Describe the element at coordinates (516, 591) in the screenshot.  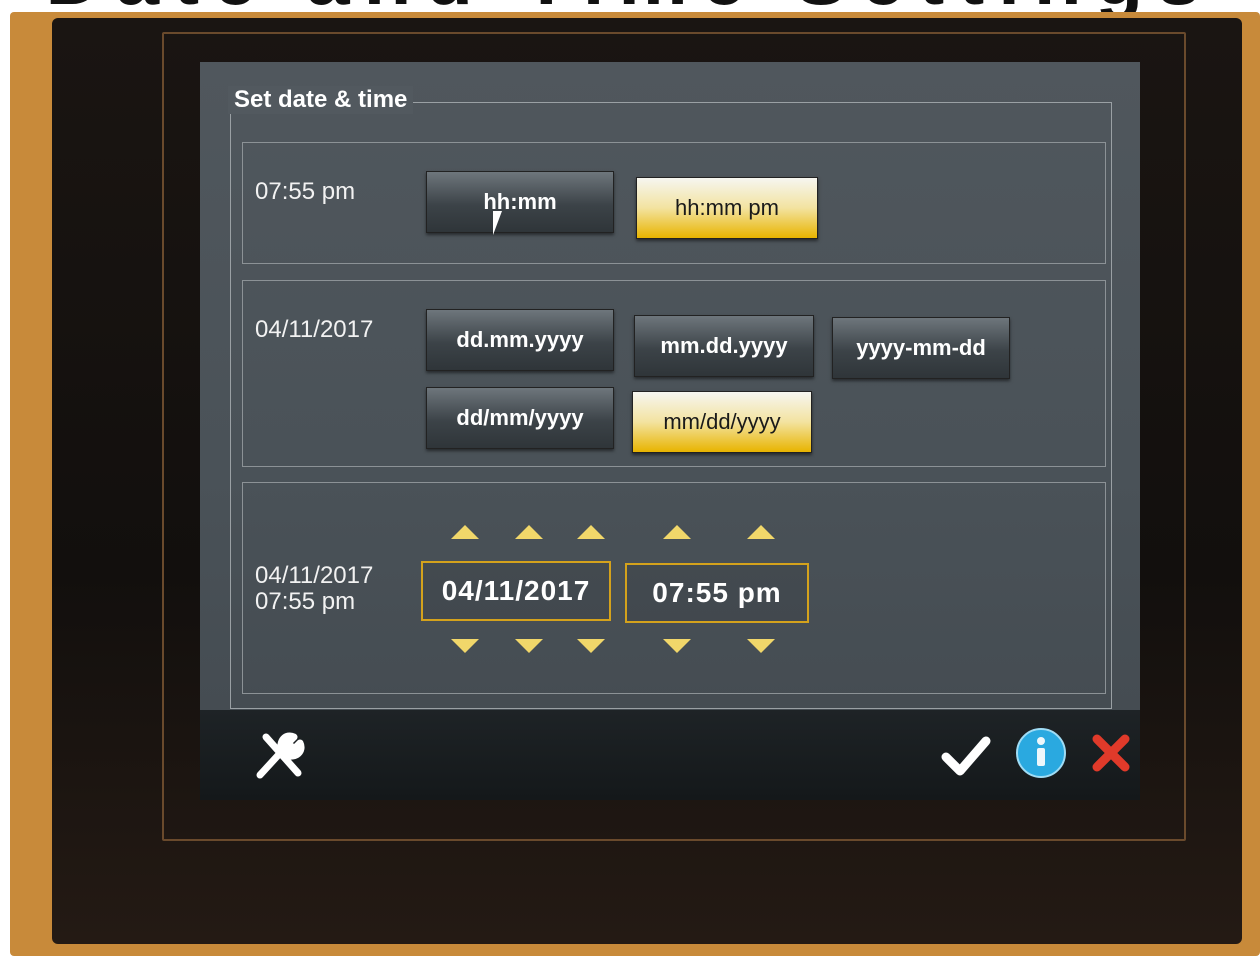
I see `date-value-field: 04/11/2017` at that location.